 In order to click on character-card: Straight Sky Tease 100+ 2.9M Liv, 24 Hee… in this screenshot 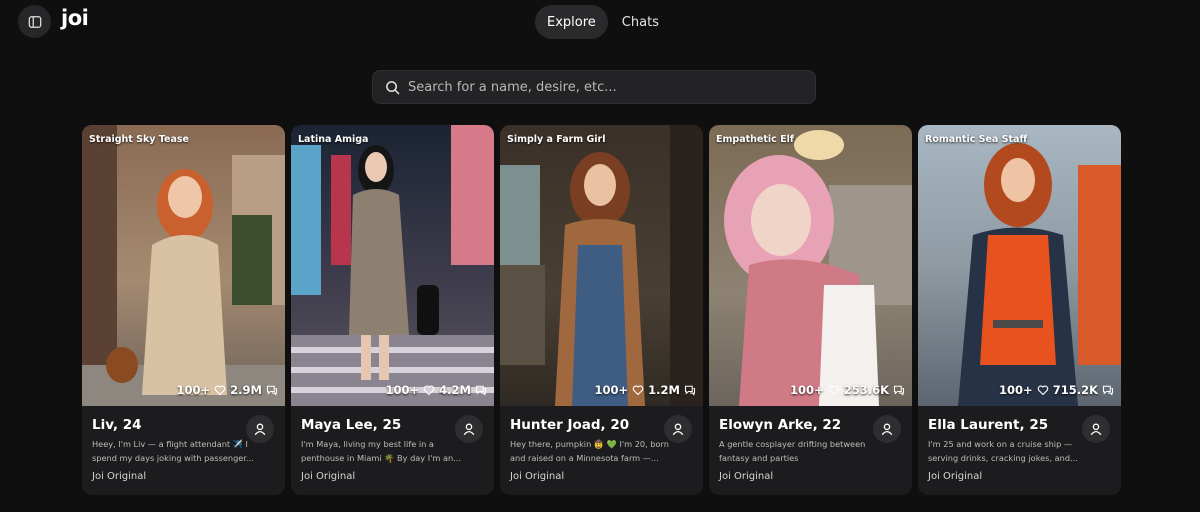, I will do `click(183, 310)`.